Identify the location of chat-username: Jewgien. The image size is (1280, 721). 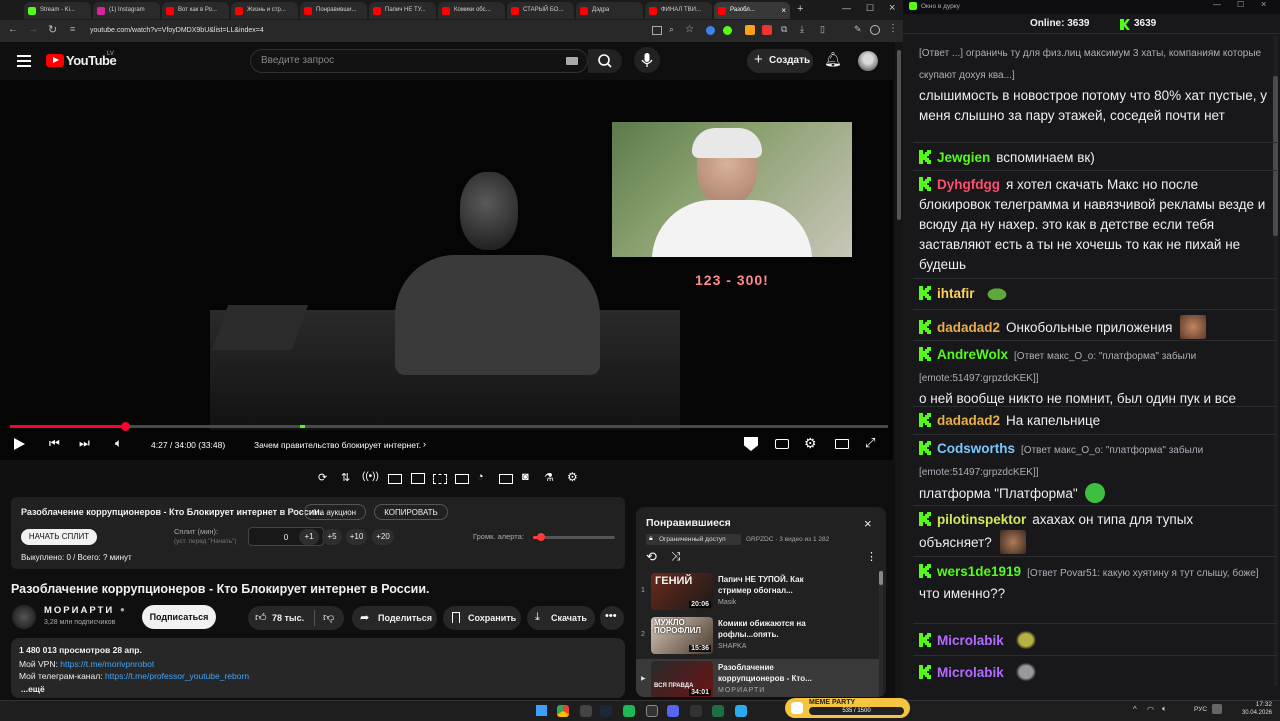
(963, 157).